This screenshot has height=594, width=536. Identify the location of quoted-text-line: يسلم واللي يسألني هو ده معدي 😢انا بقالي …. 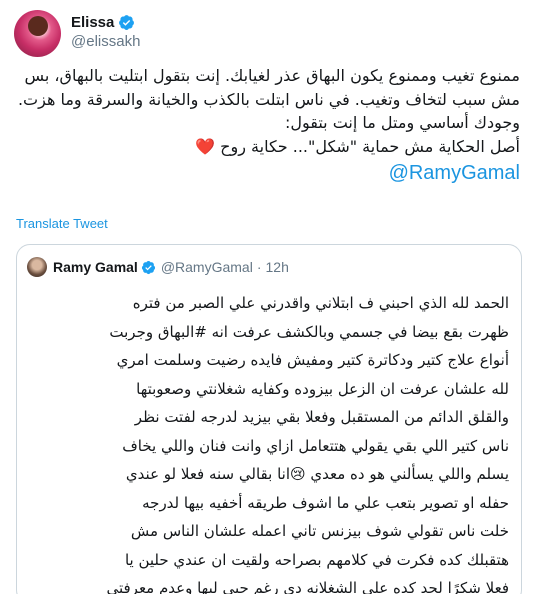
(317, 474).